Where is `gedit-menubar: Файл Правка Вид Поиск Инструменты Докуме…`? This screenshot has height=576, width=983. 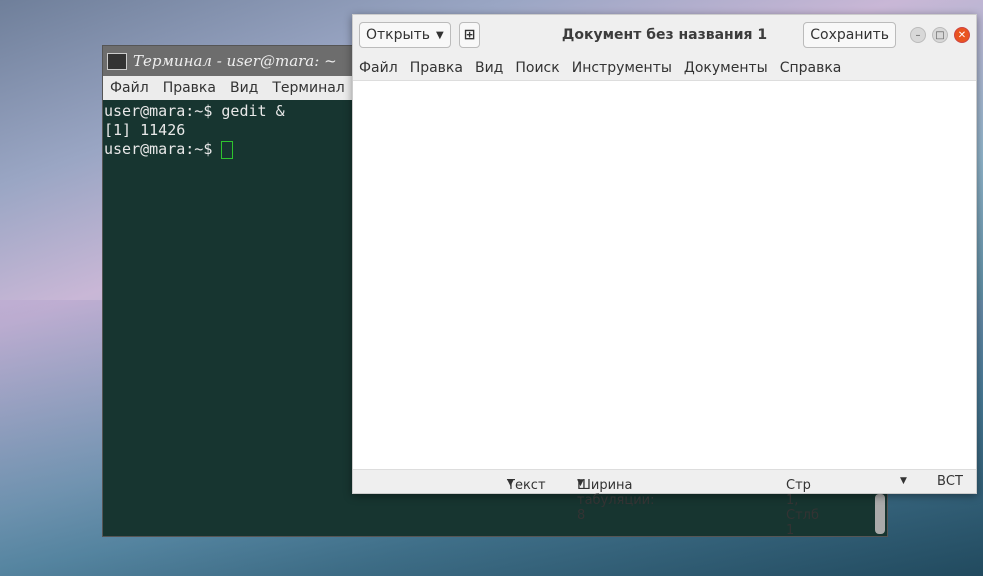 gedit-menubar: Файл Правка Вид Поиск Инструменты Докуме… is located at coordinates (664, 68).